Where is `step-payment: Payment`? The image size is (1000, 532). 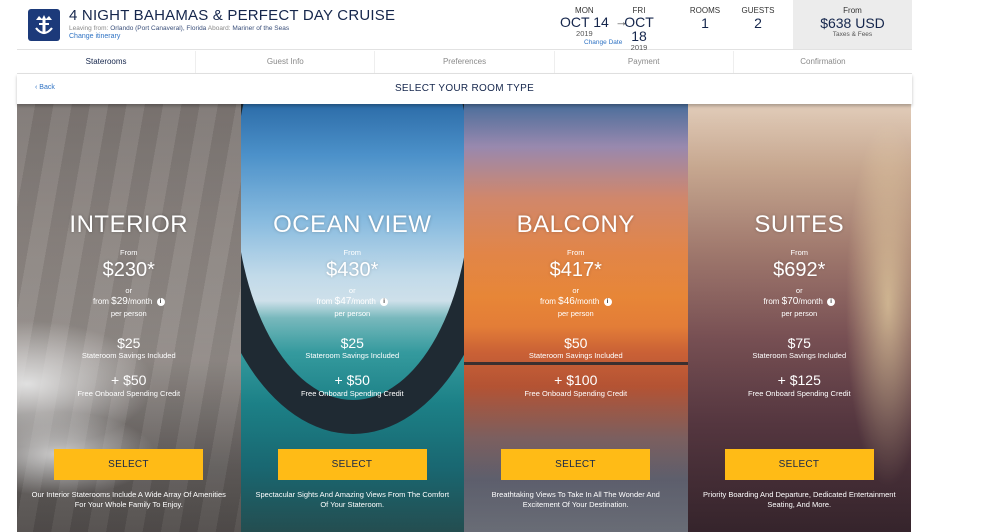 step-payment: Payment is located at coordinates (644, 62).